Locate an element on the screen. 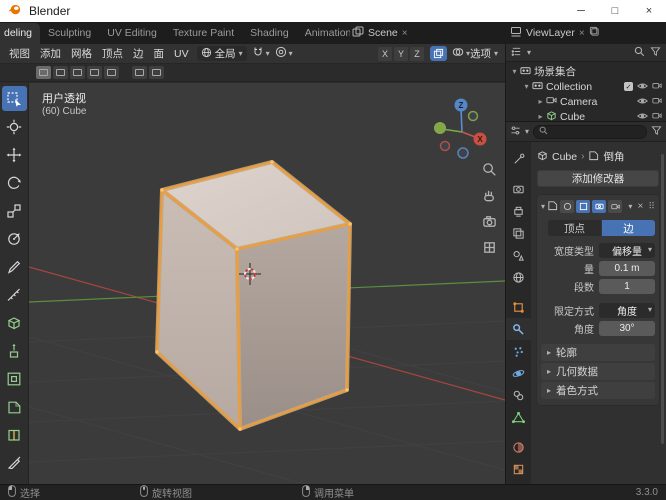  proportional-editing-dropdown: ▾ is located at coordinates (284, 53).